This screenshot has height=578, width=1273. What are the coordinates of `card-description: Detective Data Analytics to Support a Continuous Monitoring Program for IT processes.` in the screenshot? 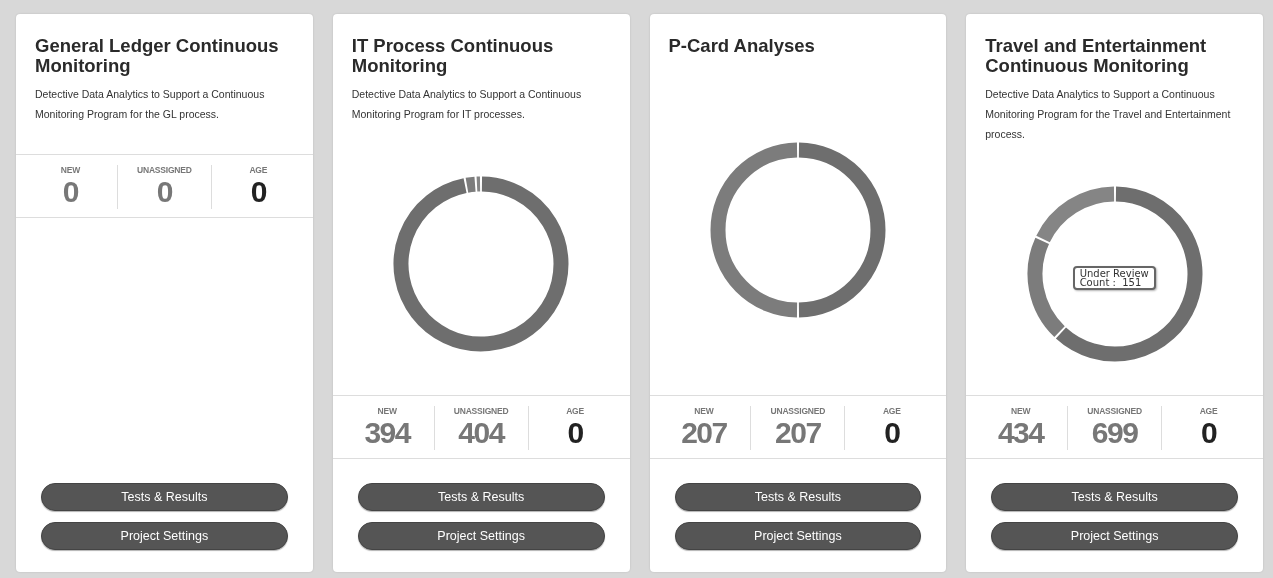 It's located at (467, 104).